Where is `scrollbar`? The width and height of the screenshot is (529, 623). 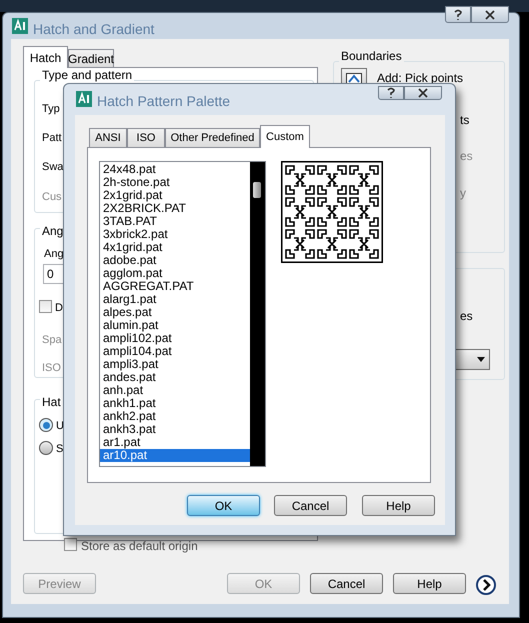 scrollbar is located at coordinates (257, 314).